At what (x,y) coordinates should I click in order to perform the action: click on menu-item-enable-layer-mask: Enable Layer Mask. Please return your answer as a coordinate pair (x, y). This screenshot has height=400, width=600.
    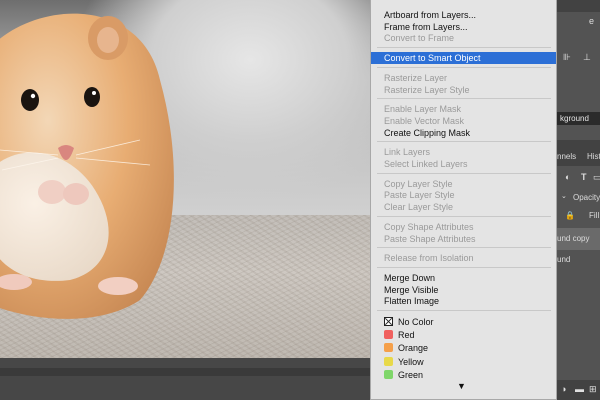
    Looking at the image, I should click on (463, 109).